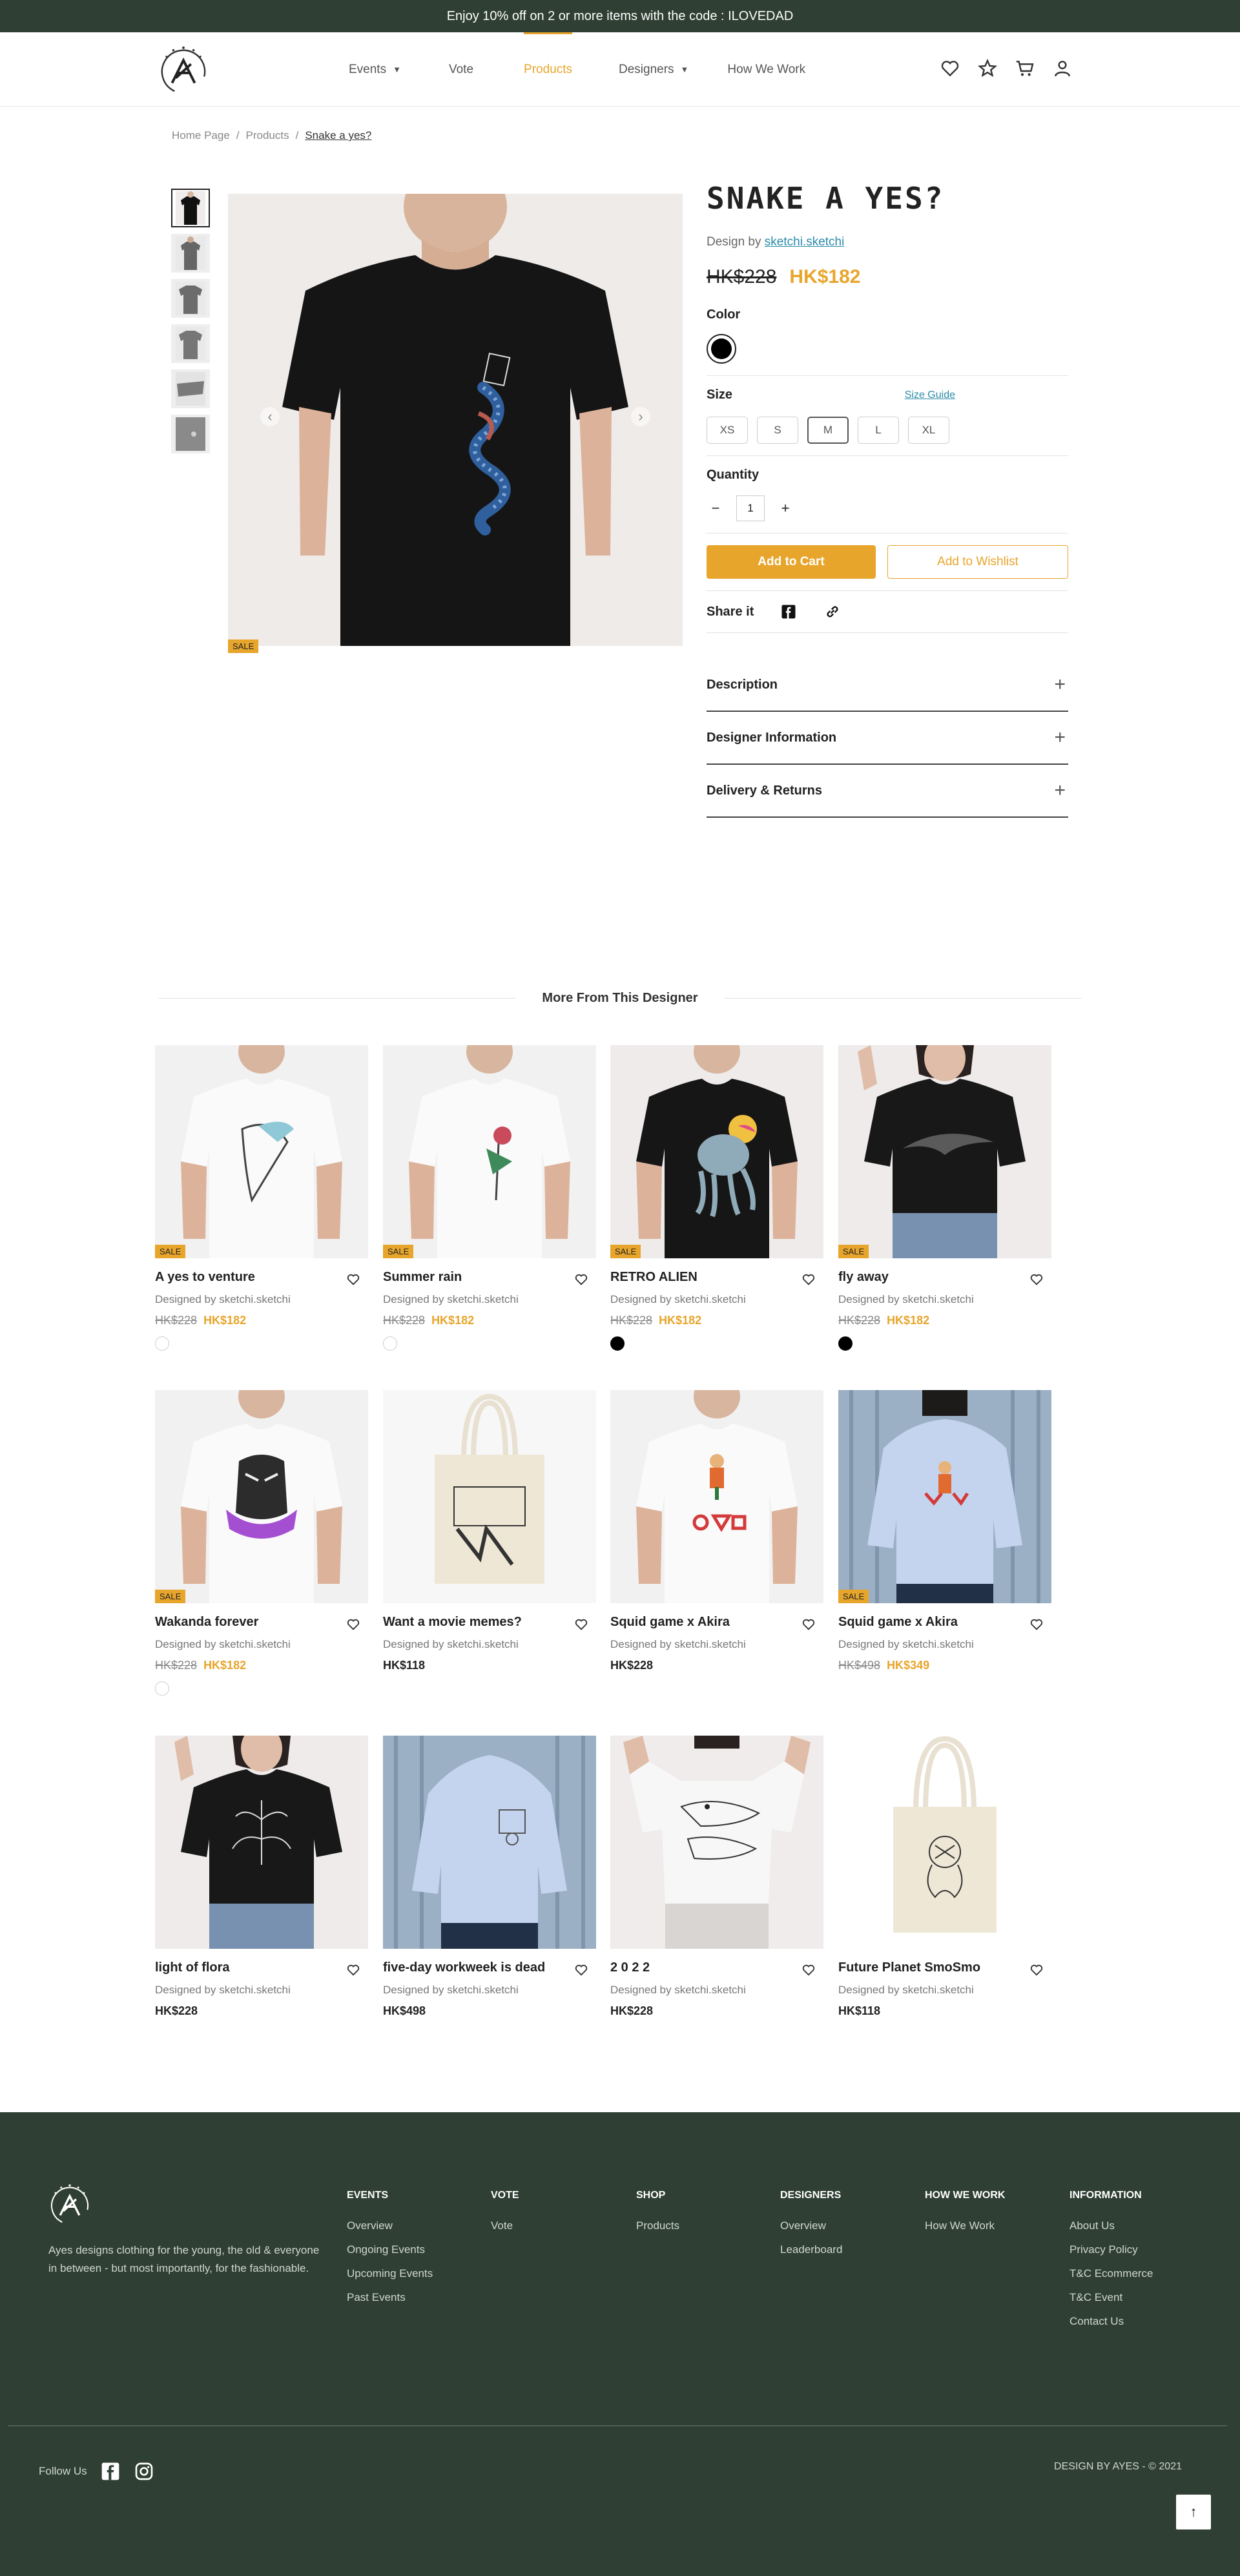  Describe the element at coordinates (766, 69) in the screenshot. I see `nav-how-we-work: How We Work` at that location.